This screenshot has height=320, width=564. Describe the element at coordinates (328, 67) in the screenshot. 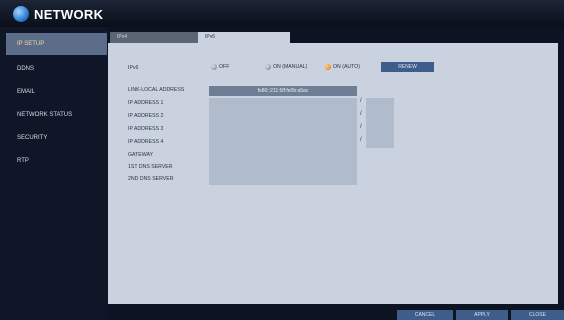

I see `radio-on-auto-icon` at that location.